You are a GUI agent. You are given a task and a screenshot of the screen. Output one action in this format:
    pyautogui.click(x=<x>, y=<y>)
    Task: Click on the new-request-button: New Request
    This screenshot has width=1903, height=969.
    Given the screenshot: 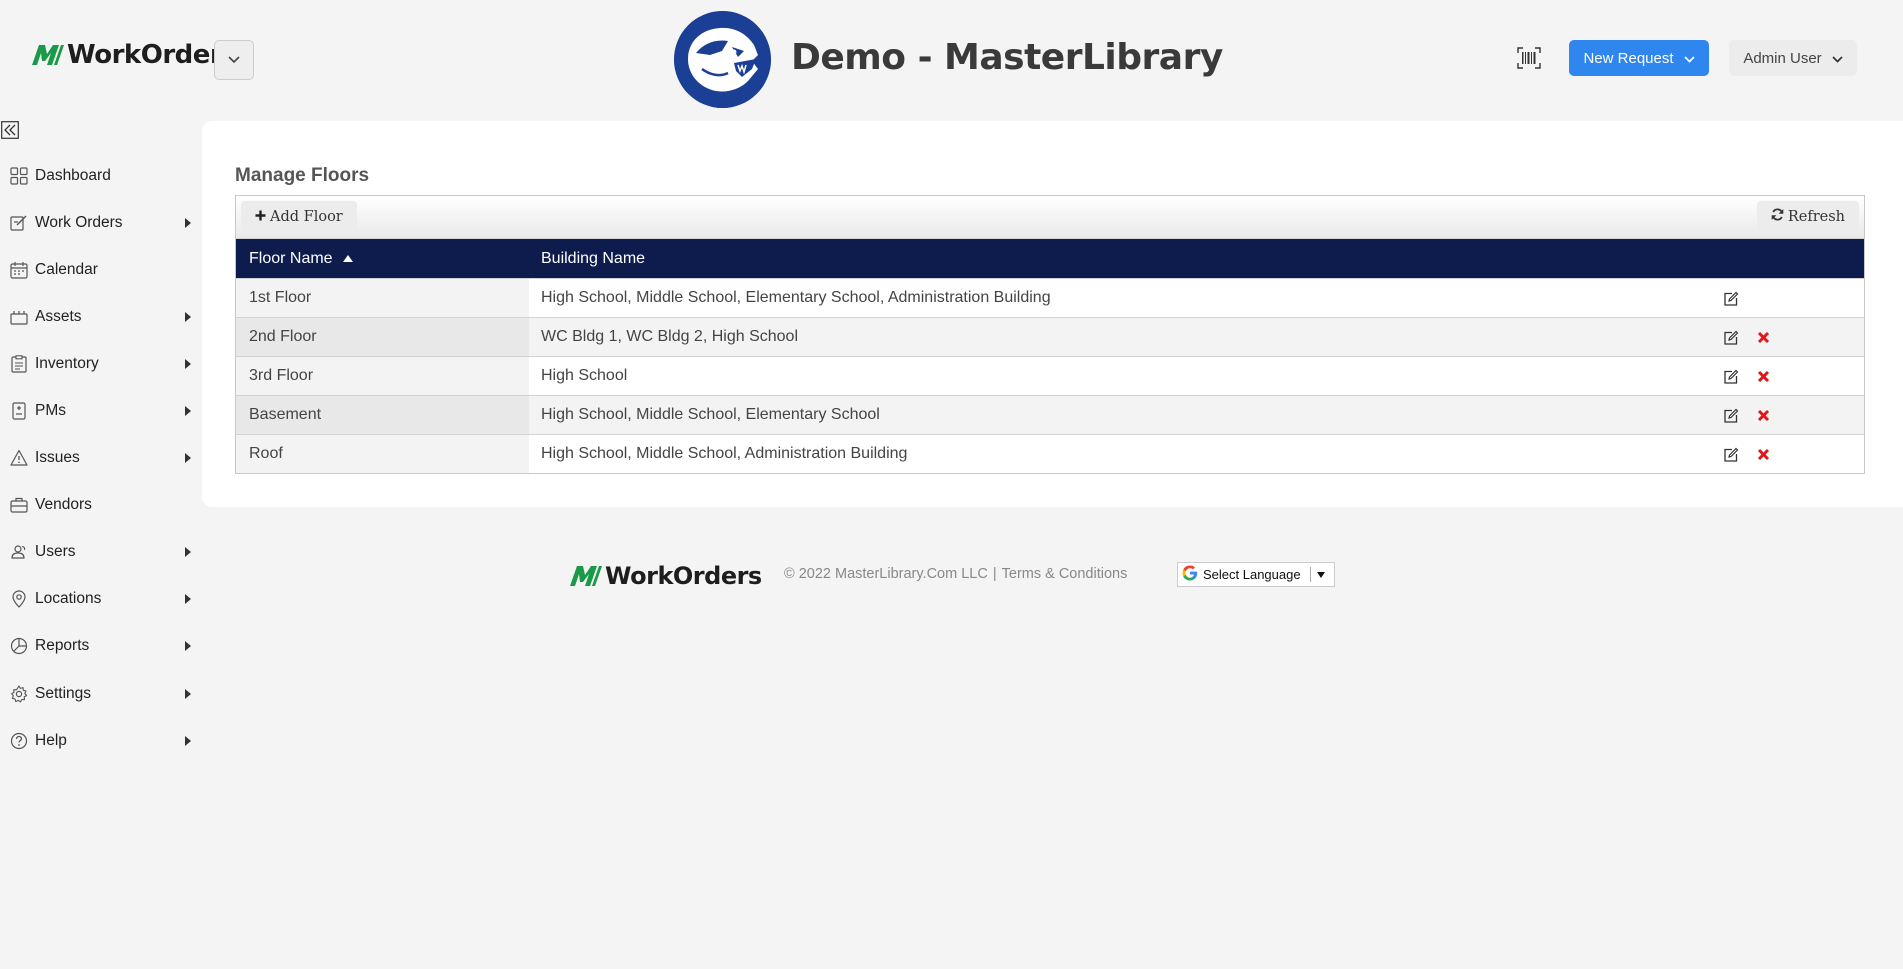 What is the action you would take?
    pyautogui.click(x=1639, y=58)
    